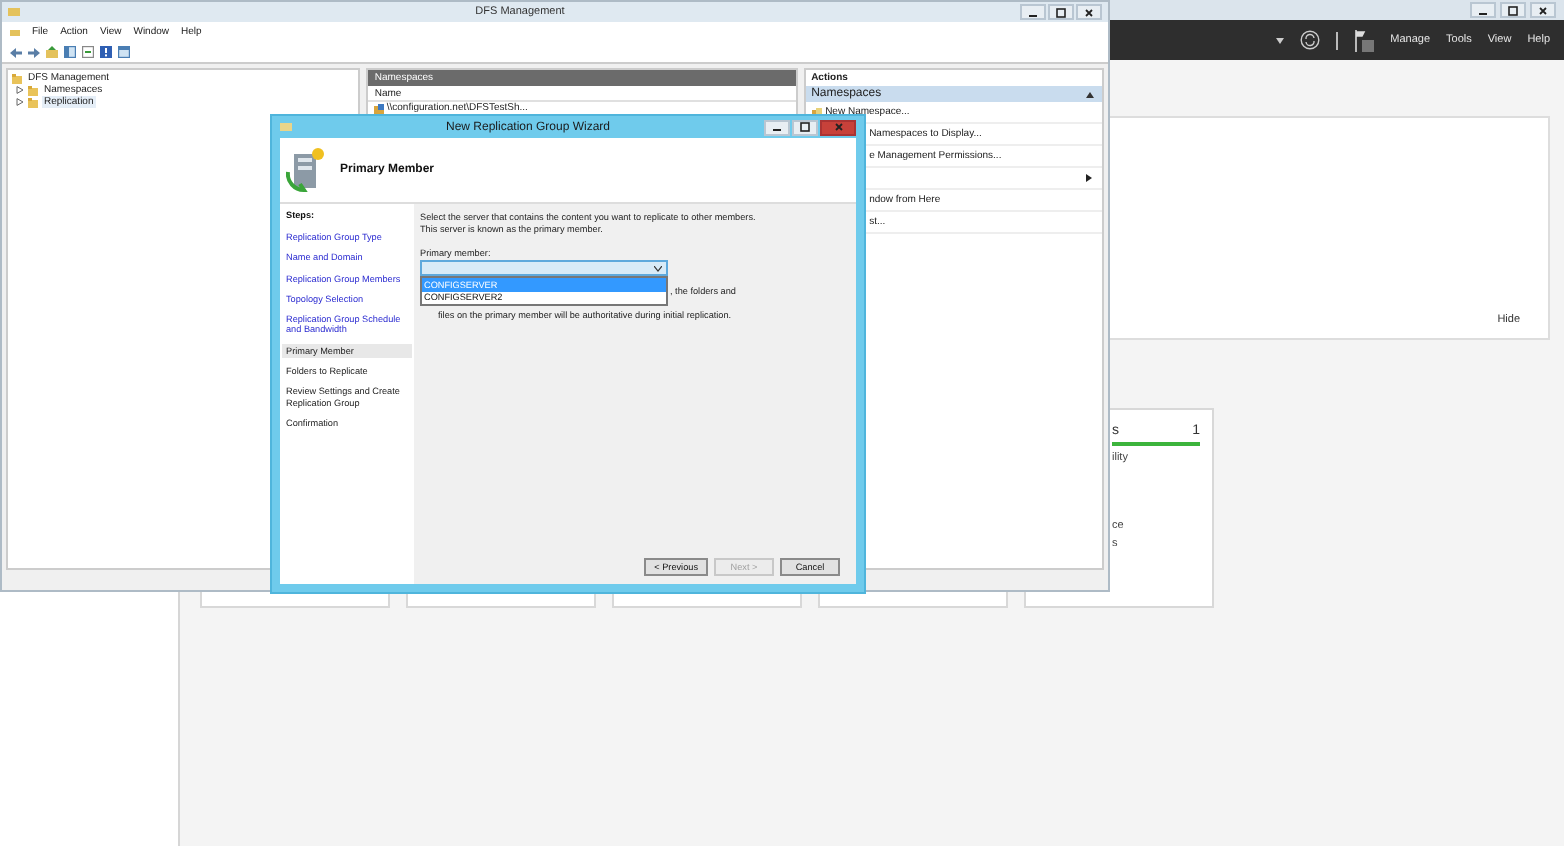 The width and height of the screenshot is (1564, 846). What do you see at coordinates (16, 52) in the screenshot?
I see `back-icon` at bounding box center [16, 52].